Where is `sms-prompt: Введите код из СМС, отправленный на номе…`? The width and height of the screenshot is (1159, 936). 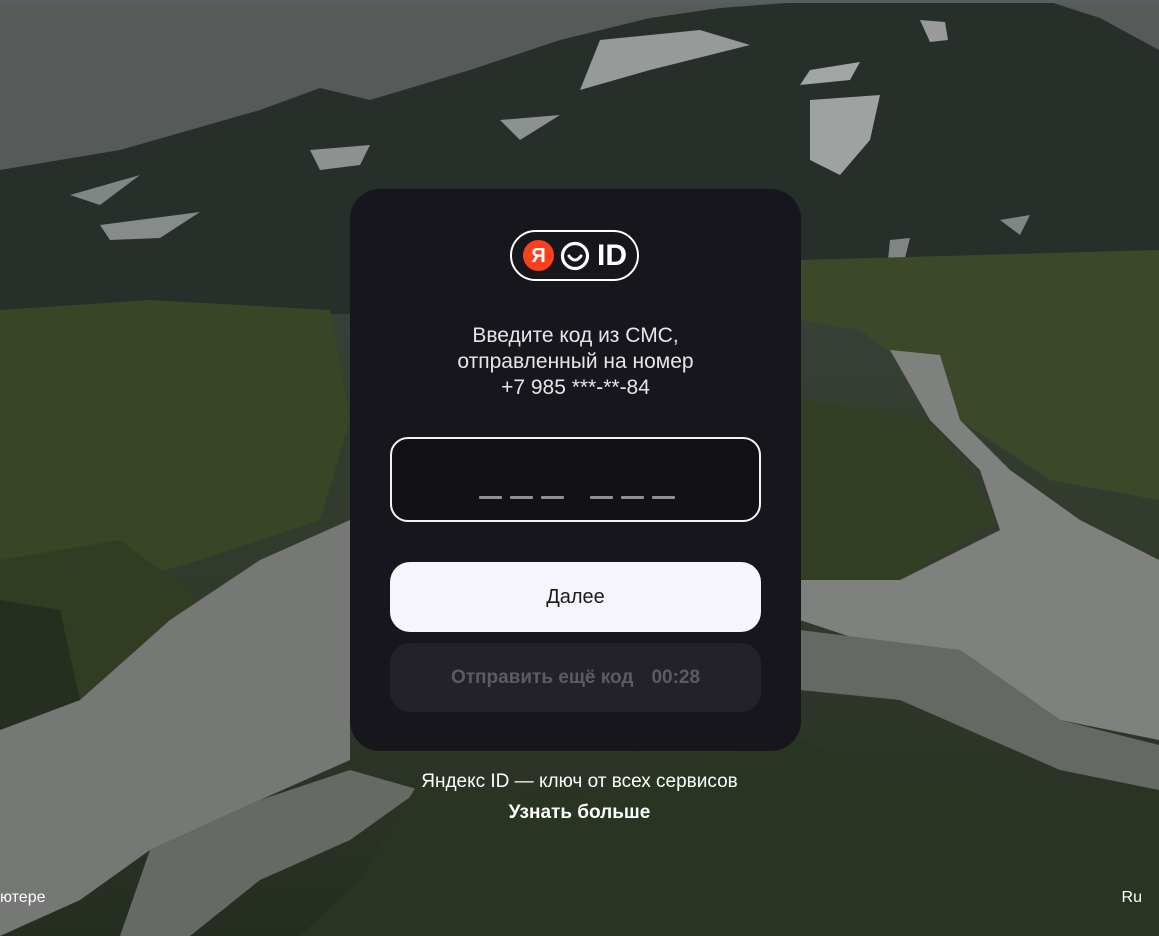
sms-prompt: Введите код из СМС, отправленный на номе… is located at coordinates (575, 362).